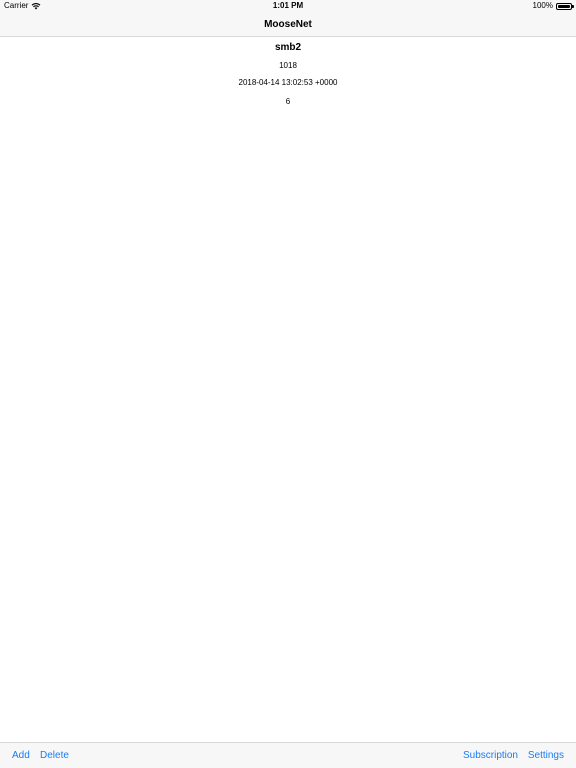  I want to click on bottom-toolbar: Add Delete Subscription Settings, so click(288, 755).